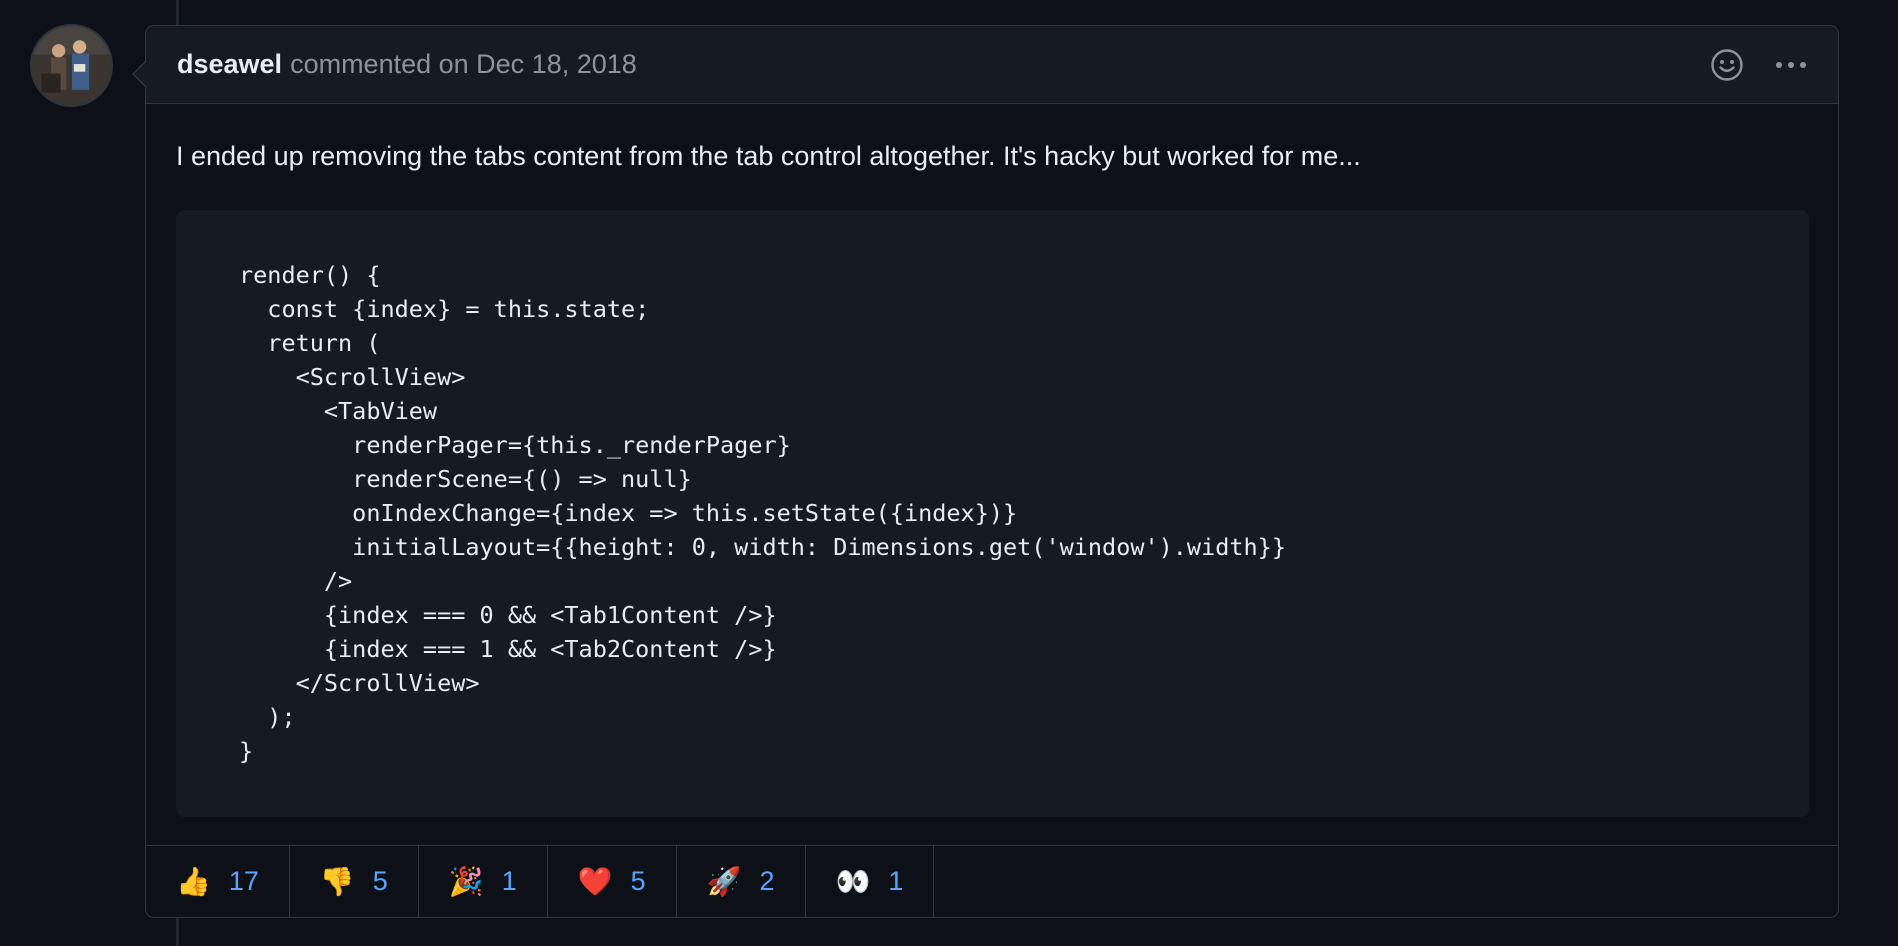 This screenshot has height=946, width=1898. I want to click on reaction-eyes: 👀 1, so click(870, 881).